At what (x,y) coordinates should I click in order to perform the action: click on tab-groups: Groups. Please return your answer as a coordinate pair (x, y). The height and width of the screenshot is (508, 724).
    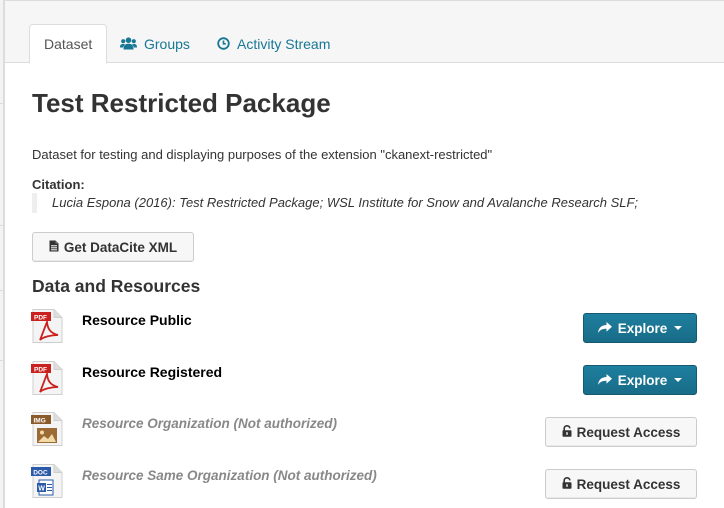
    Looking at the image, I should click on (155, 43).